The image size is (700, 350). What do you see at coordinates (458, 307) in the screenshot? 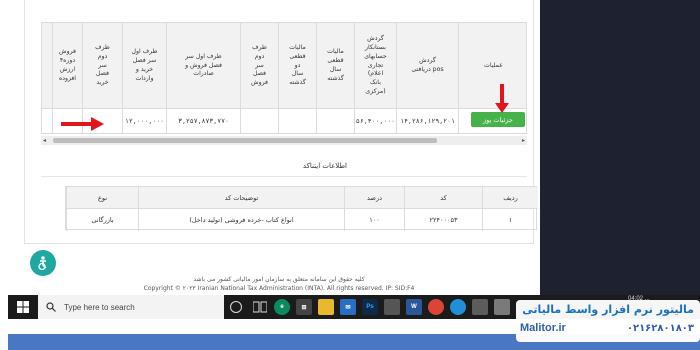
I see `edge-alt-icon` at bounding box center [458, 307].